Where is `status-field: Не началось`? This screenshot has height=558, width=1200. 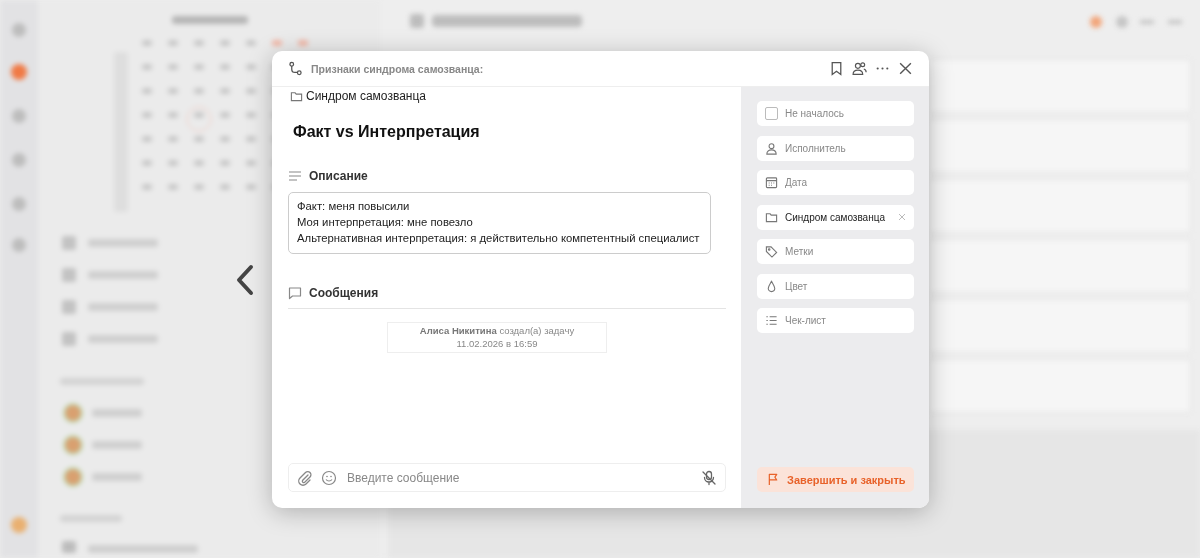 status-field: Не началось is located at coordinates (835, 113).